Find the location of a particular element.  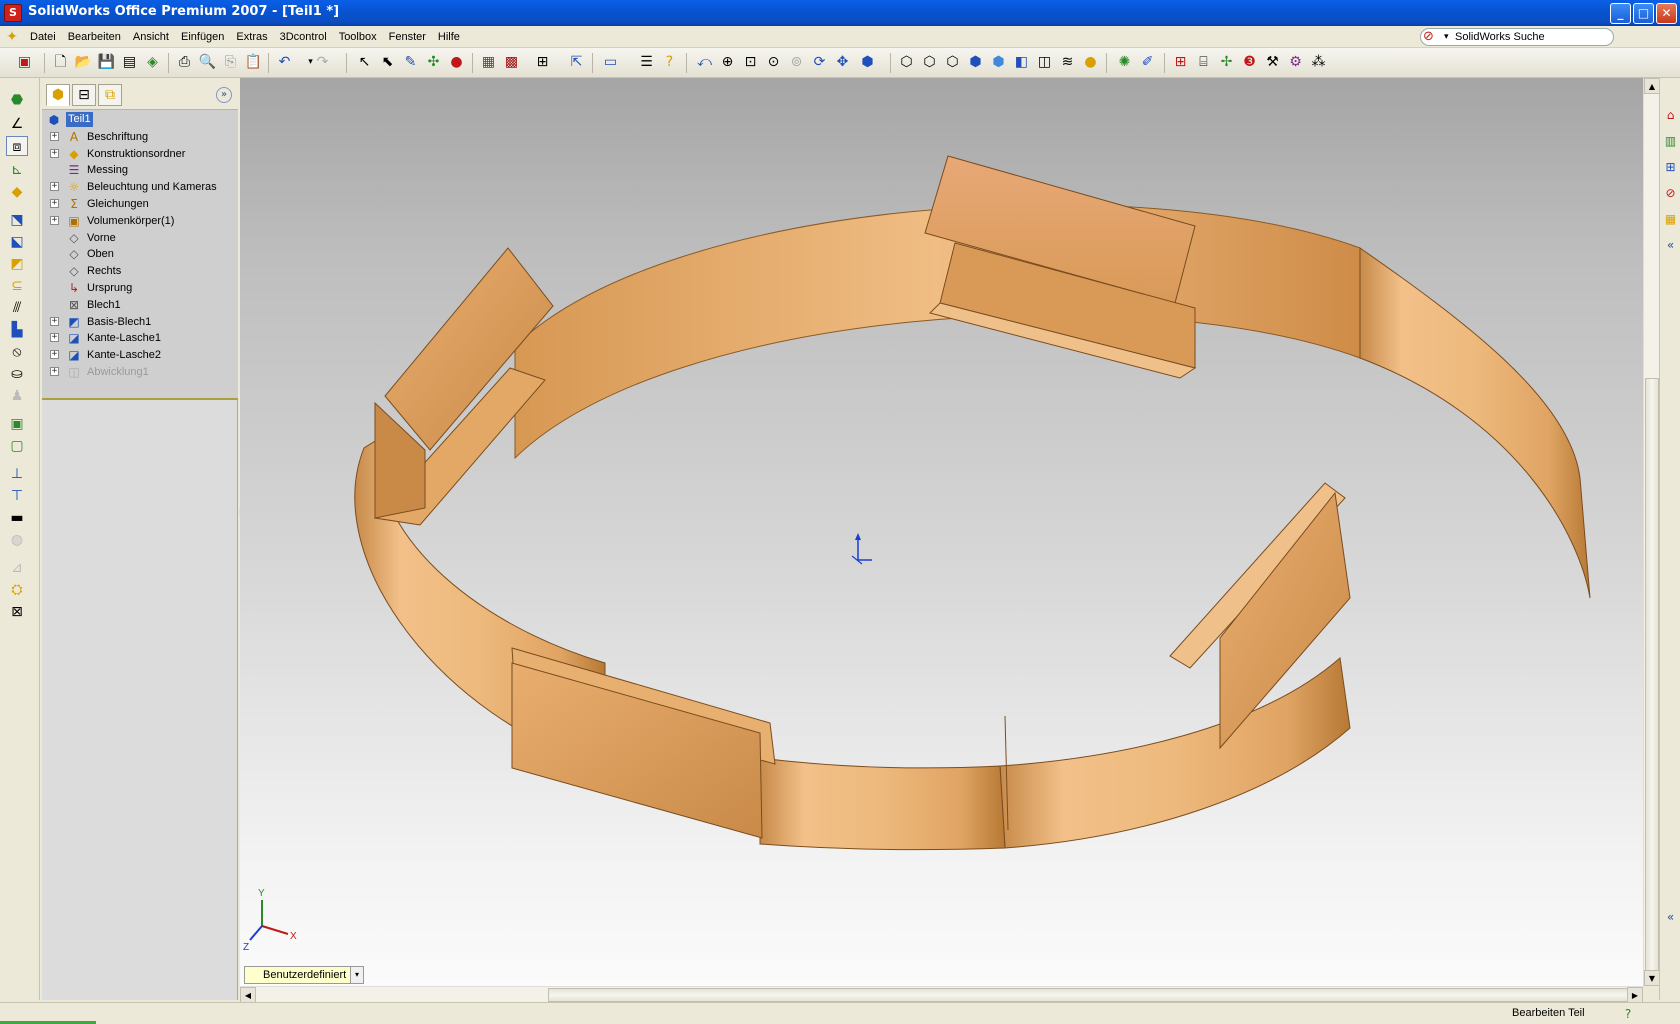

edge-flange-tool-icon: ⬕ is located at coordinates (17, 242).